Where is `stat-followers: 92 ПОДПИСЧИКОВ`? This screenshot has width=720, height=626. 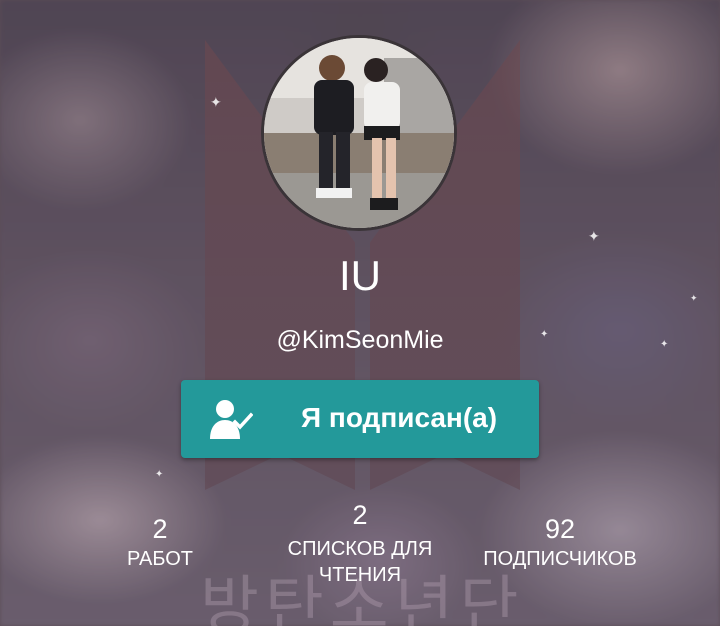 stat-followers: 92 ПОДПИСЧИКОВ is located at coordinates (560, 542).